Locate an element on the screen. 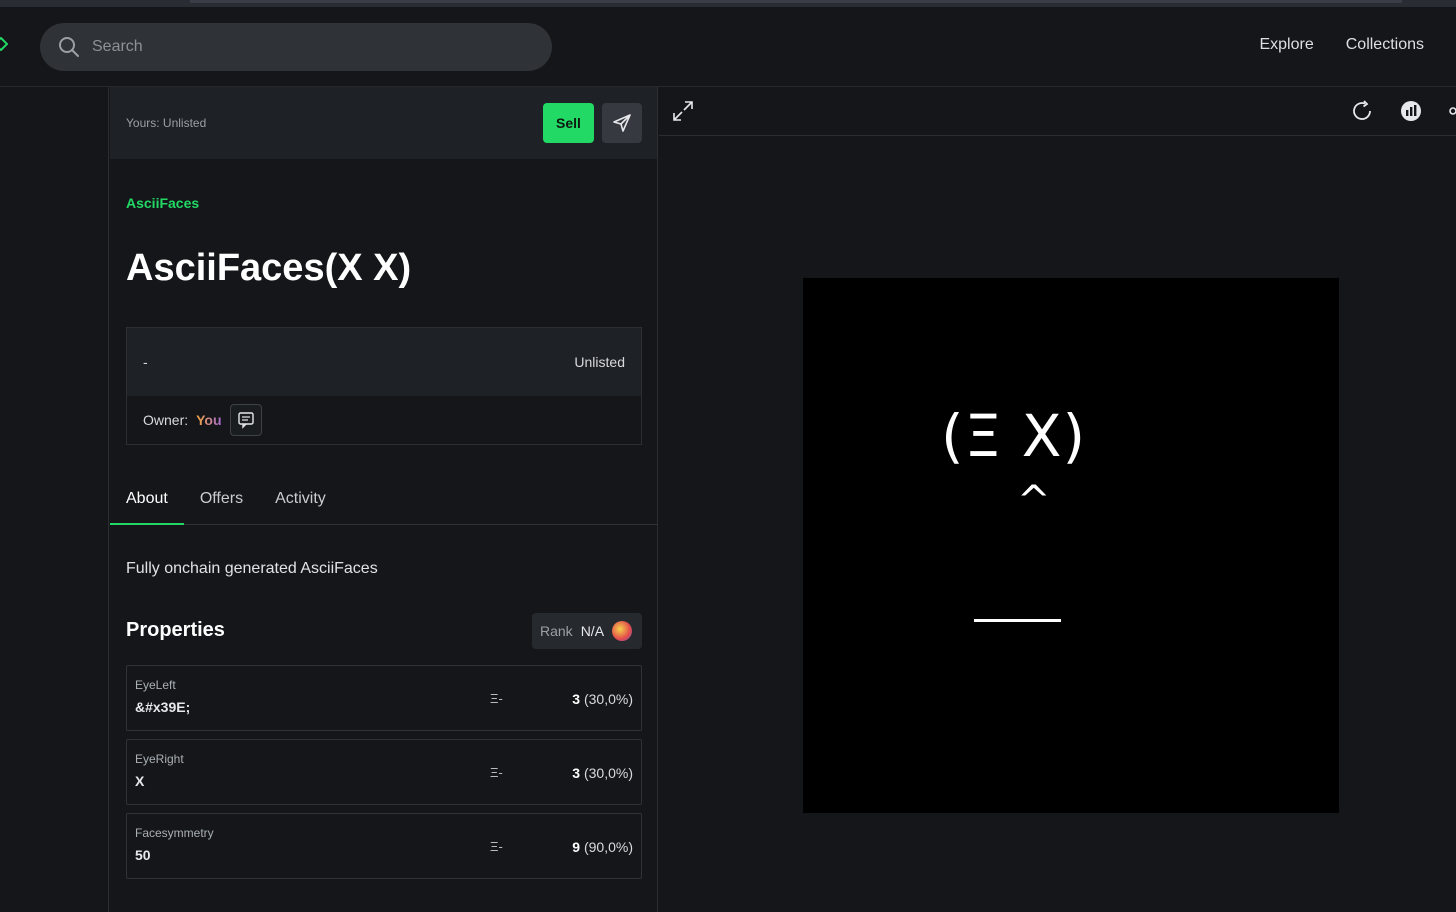  property-percentage: (90,0%) is located at coordinates (608, 847).